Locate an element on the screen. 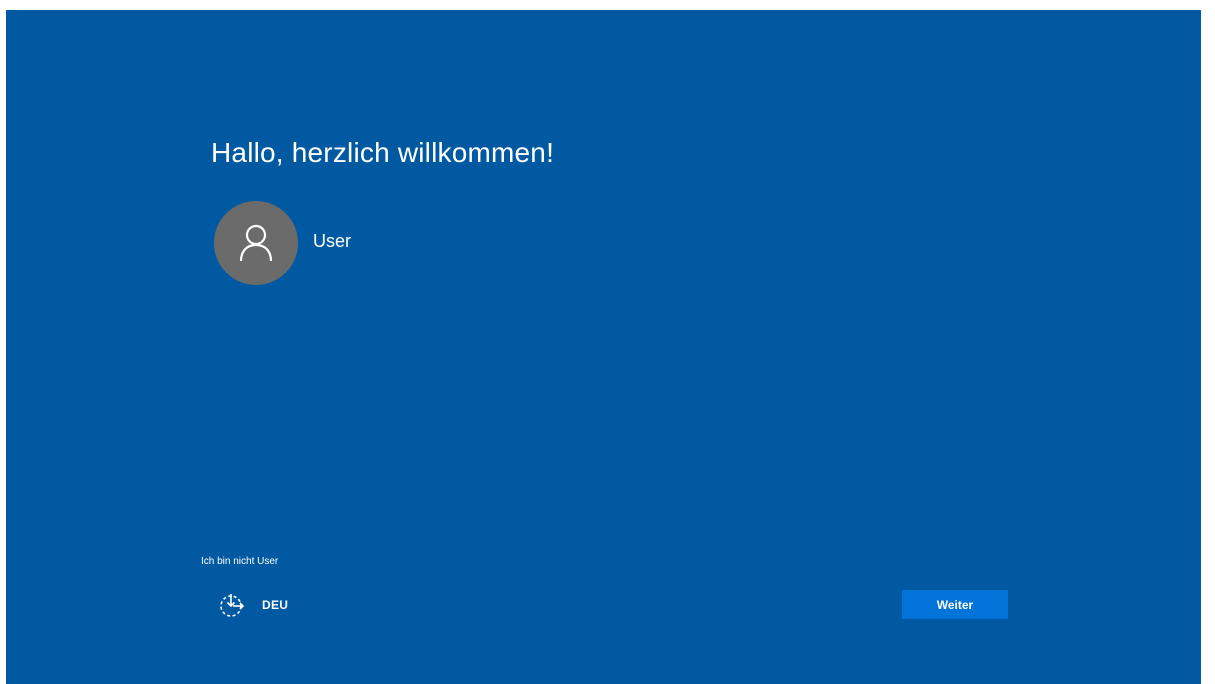 The height and width of the screenshot is (684, 1215). account-name: User is located at coordinates (332, 240).